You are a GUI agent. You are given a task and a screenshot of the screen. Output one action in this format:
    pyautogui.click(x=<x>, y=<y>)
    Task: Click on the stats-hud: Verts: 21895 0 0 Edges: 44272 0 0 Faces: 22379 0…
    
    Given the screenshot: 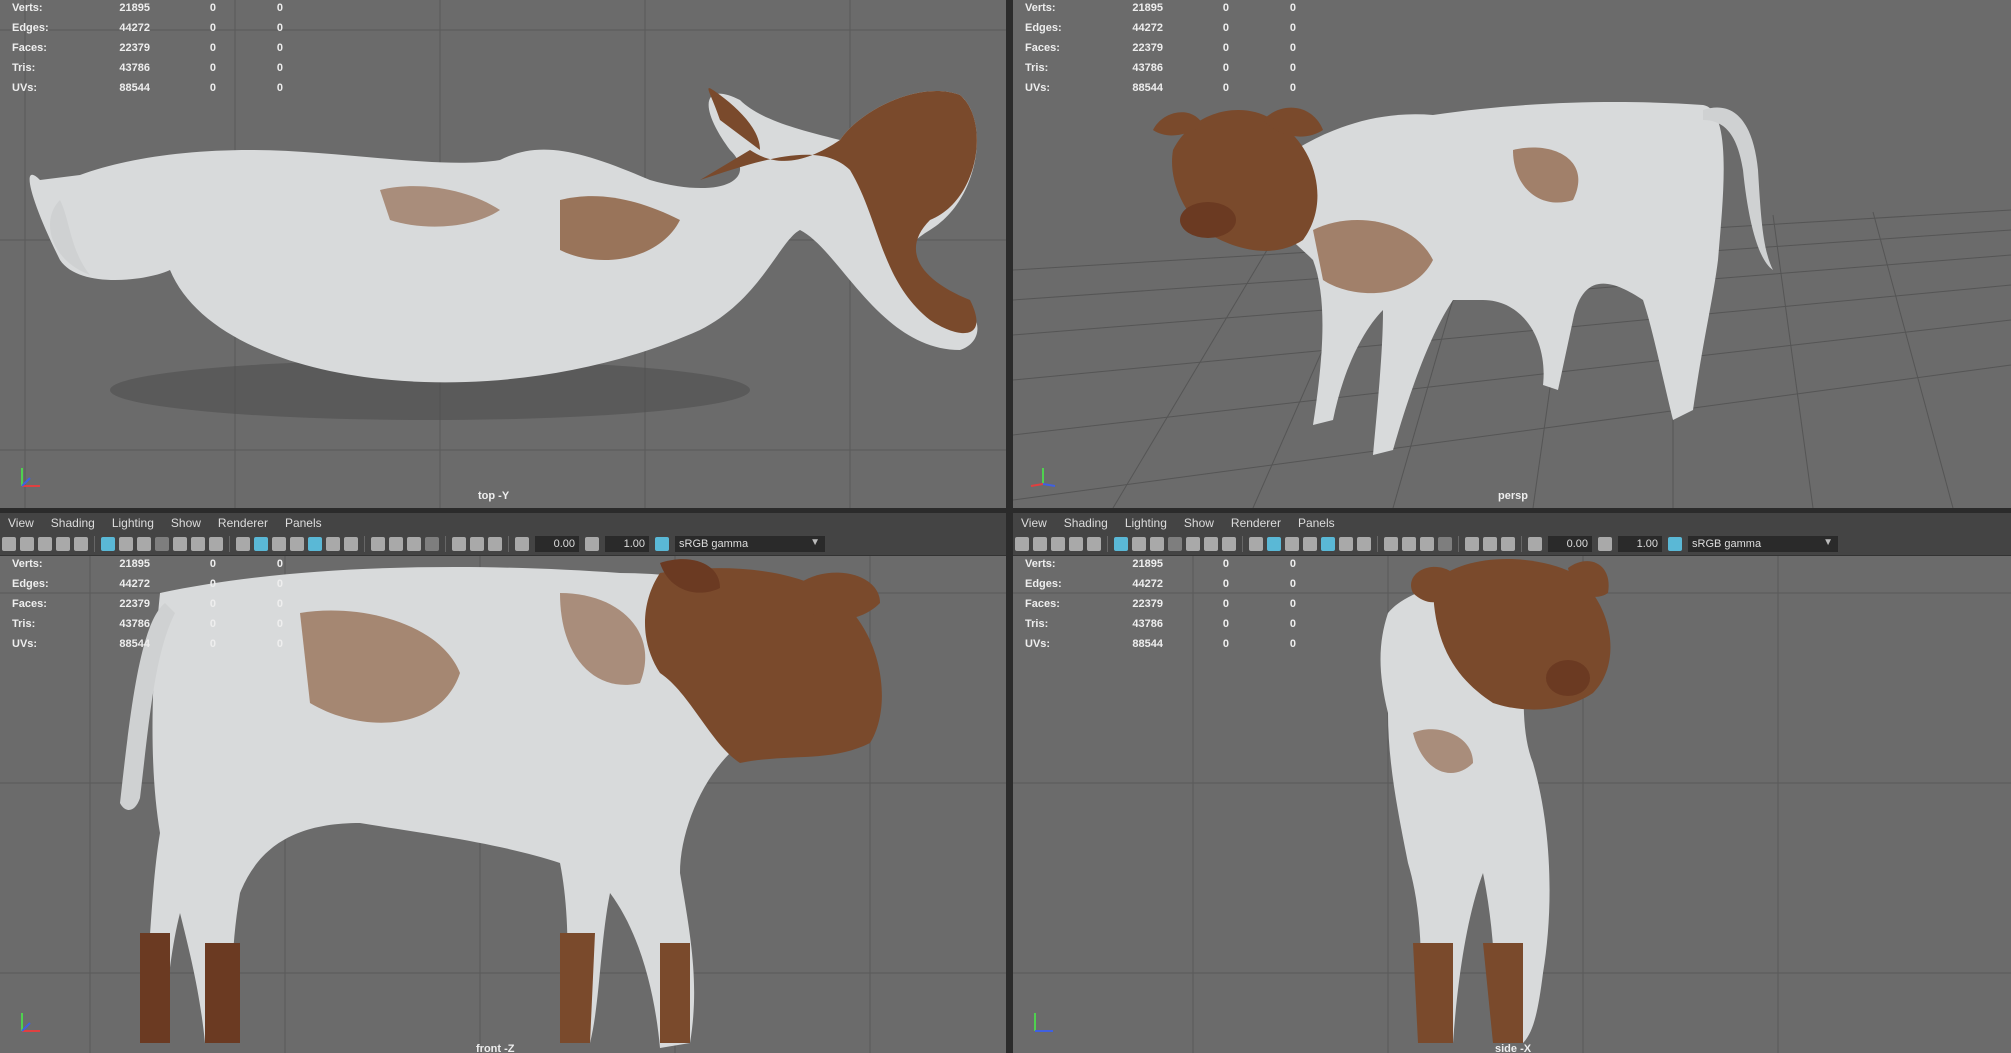 What is the action you would take?
    pyautogui.click(x=147, y=49)
    